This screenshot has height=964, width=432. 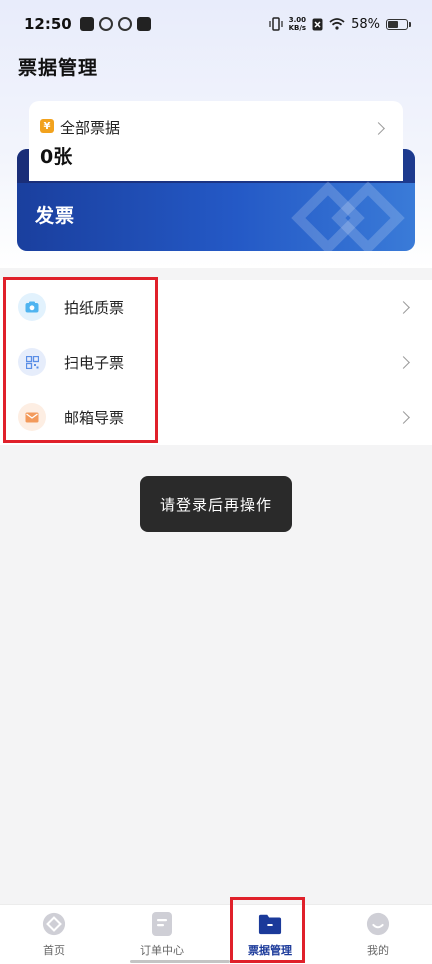 What do you see at coordinates (270, 924) in the screenshot?
I see `folder-icon` at bounding box center [270, 924].